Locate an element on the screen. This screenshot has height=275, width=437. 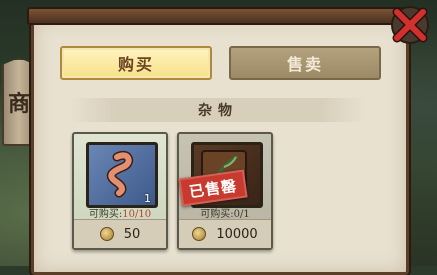
shop-sign-label: 商 is located at coordinates (18, 104).